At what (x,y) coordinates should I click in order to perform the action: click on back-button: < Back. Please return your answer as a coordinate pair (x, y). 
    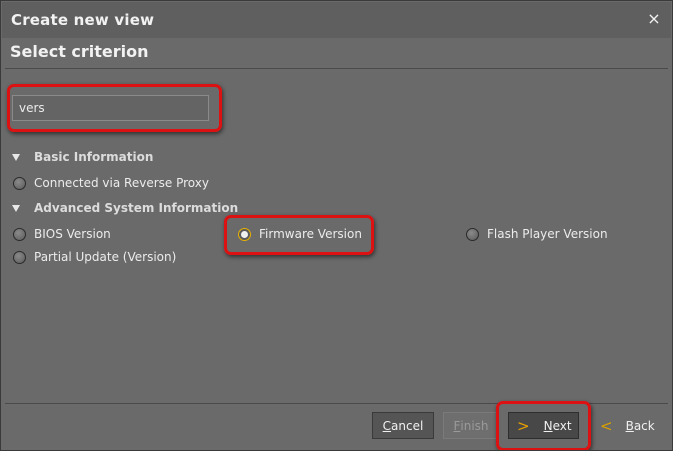
    Looking at the image, I should click on (627, 425).